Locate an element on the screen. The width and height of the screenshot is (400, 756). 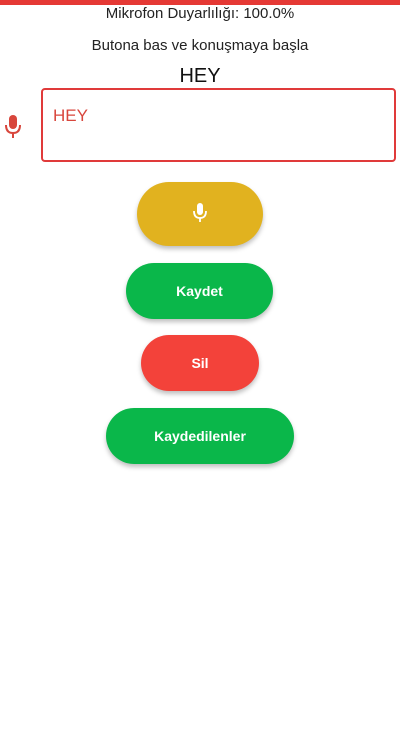
start-listening-button is located at coordinates (200, 214).